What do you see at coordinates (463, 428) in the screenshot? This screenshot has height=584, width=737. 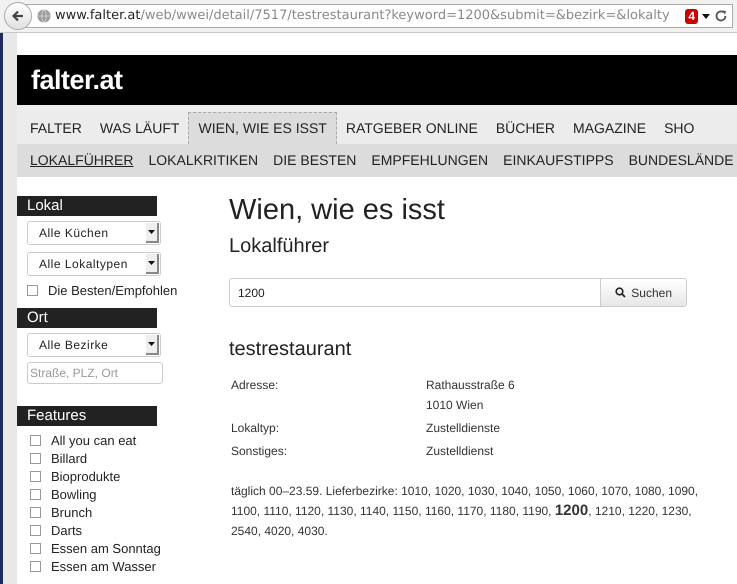 I see `detail-value: Zustelldienste` at bounding box center [463, 428].